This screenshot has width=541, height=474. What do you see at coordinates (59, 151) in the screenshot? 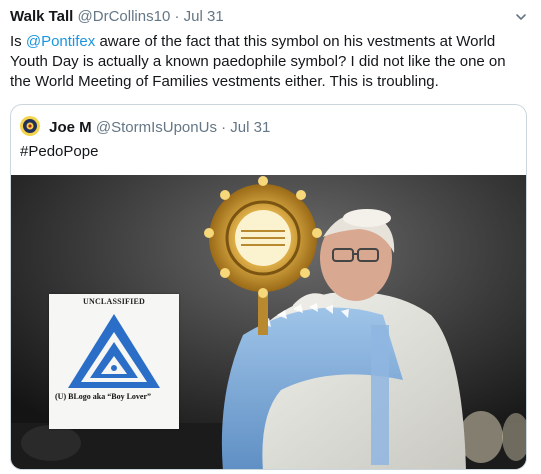
I see `quoted-text: #PedoPope` at bounding box center [59, 151].